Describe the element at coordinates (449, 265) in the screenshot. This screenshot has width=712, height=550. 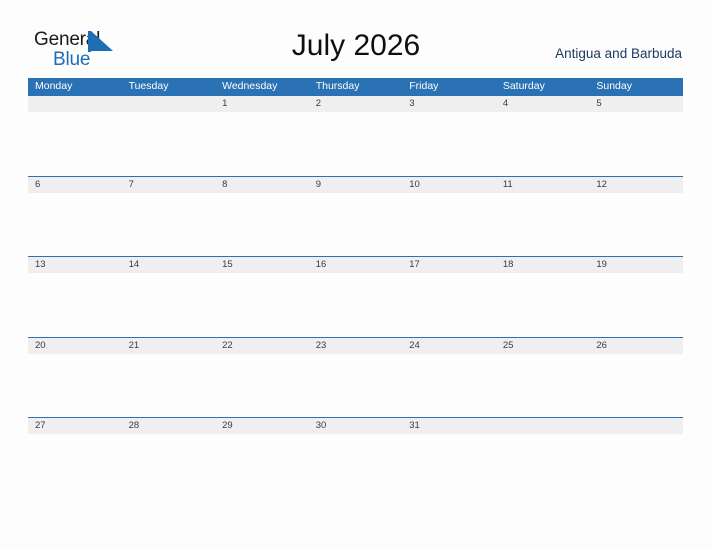
I see `day-cell: 17` at that location.